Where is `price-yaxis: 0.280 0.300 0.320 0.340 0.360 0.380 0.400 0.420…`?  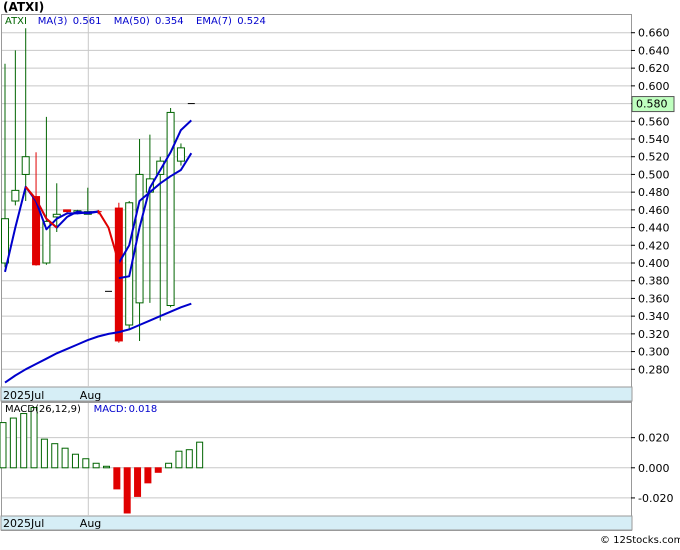
price-yaxis: 0.280 0.300 0.320 0.340 0.360 0.380 0.400 0.420… is located at coordinates (650, 201).